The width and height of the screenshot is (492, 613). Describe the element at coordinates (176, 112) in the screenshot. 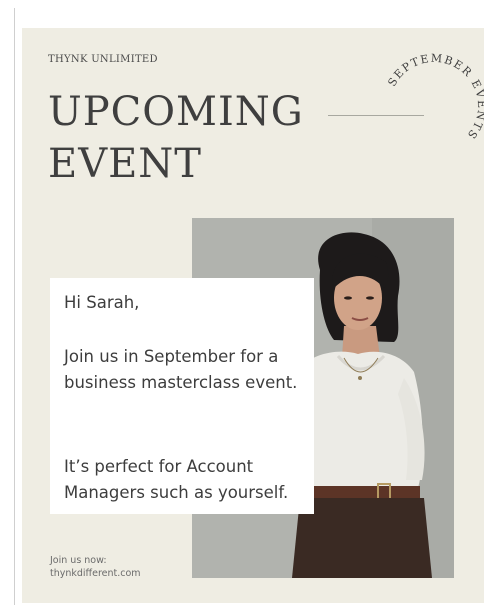

I see `headline-line-1: UPCOMING` at that location.